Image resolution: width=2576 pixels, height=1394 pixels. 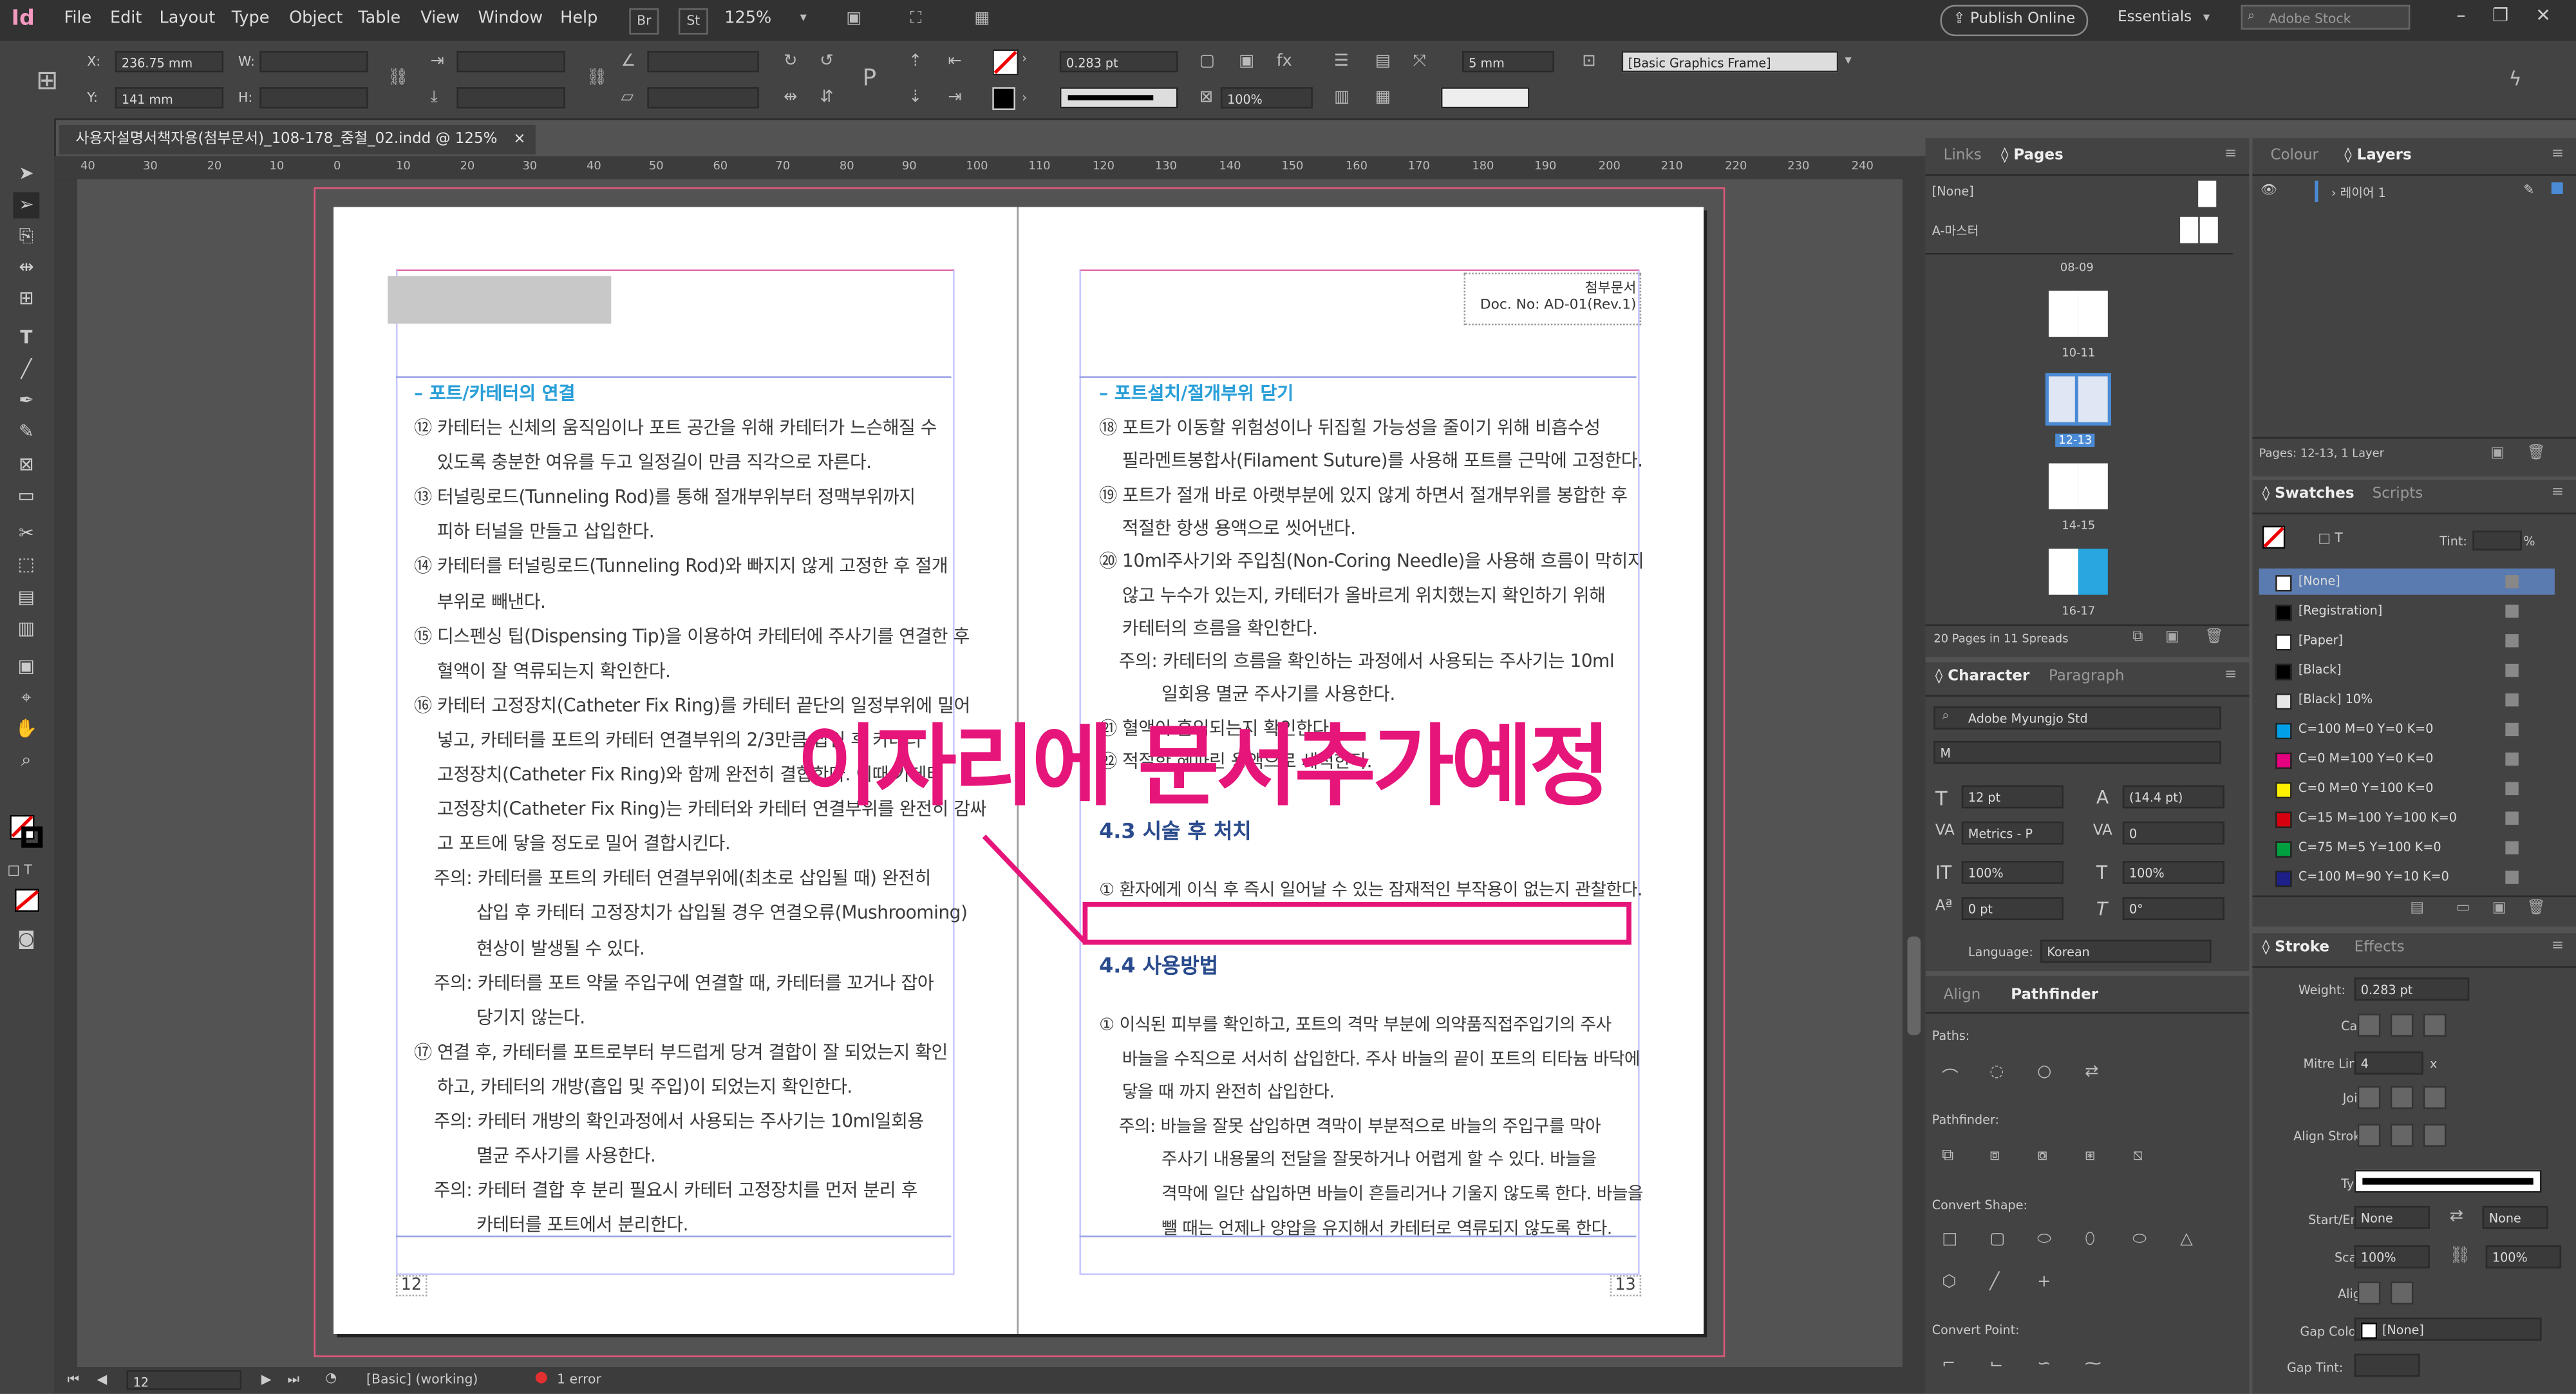 I want to click on gap-colour-dropdown: [None], so click(x=2448, y=1329).